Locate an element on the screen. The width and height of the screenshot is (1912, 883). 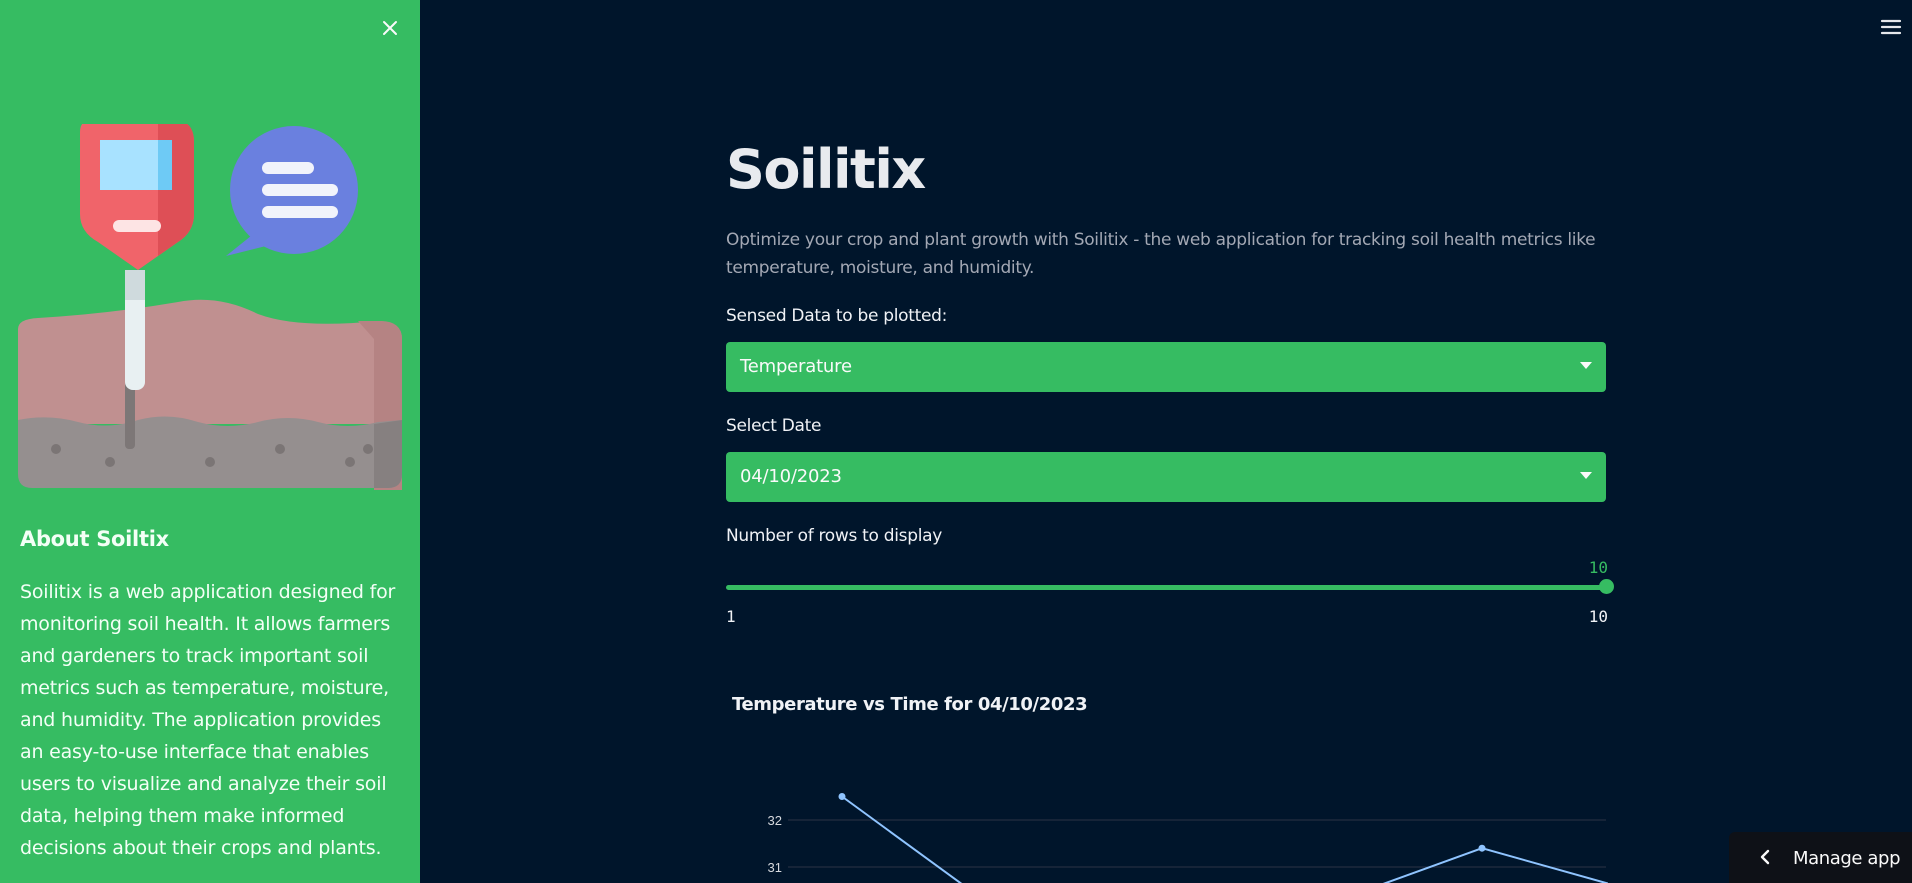
rows-slider-thumb is located at coordinates (1606, 586).